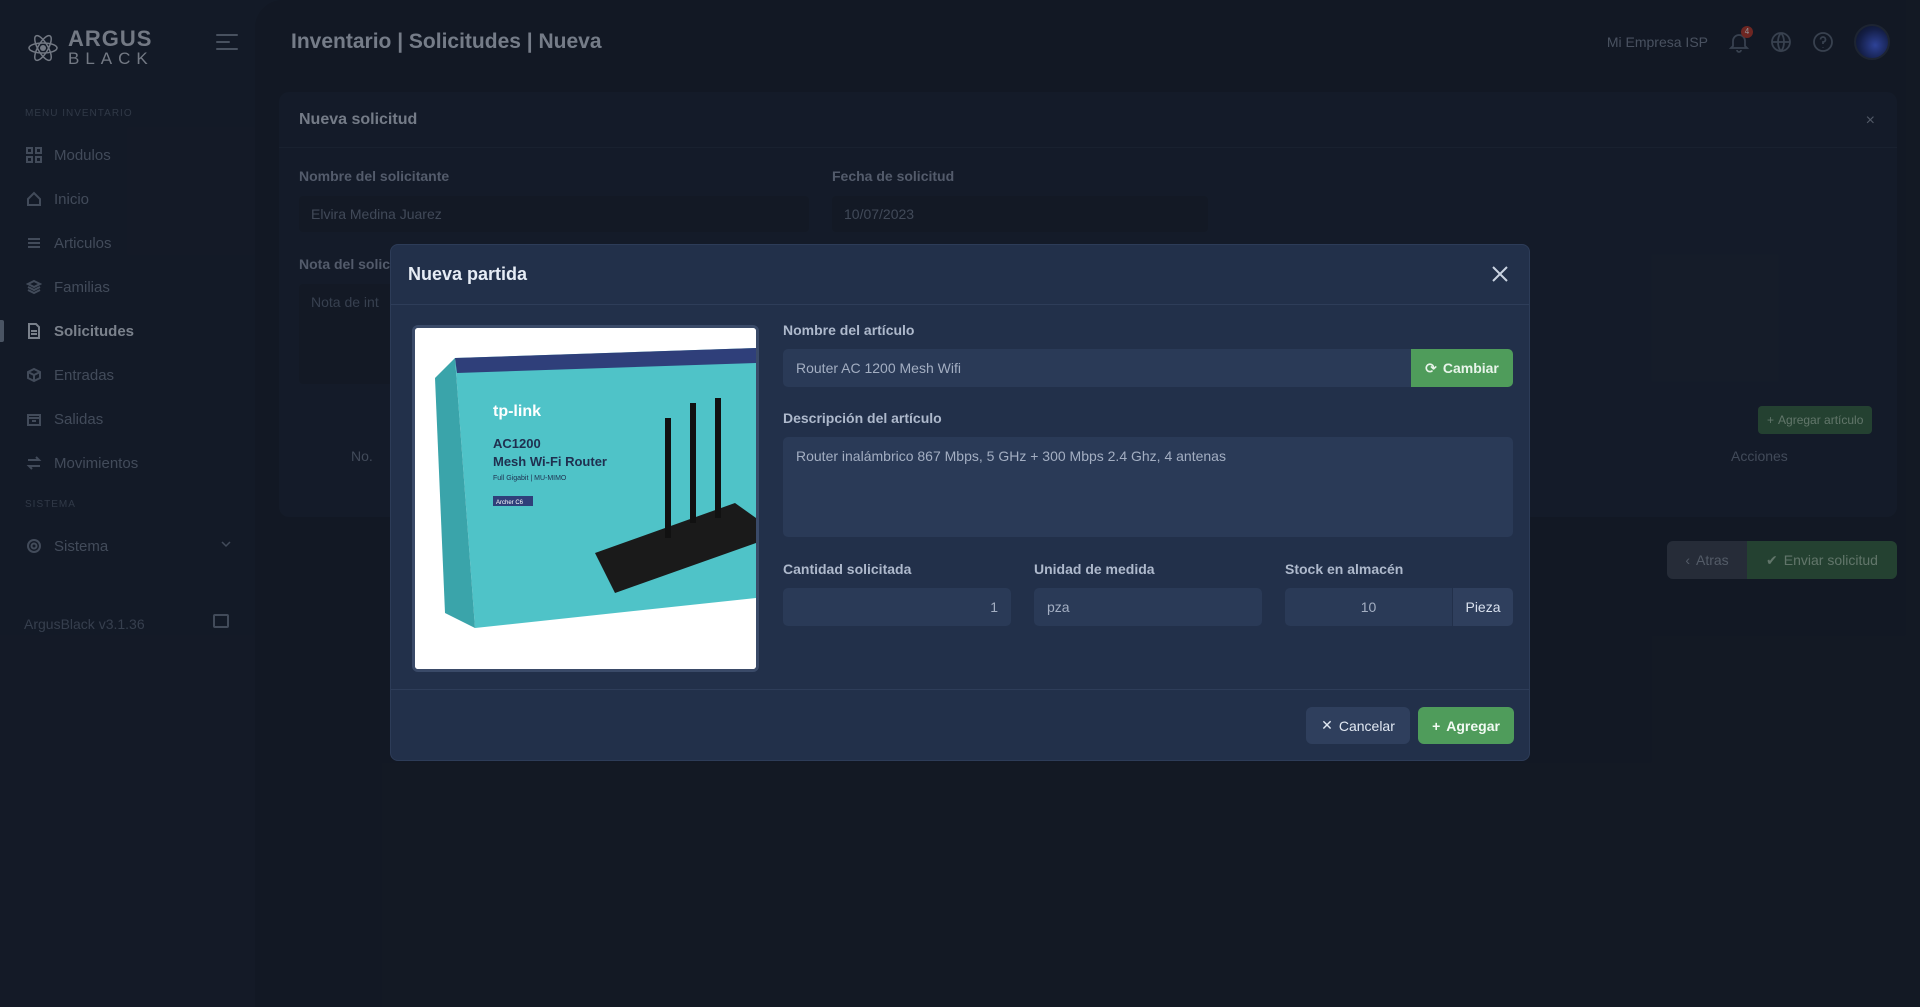  I want to click on box-name: Mesh Wi-Fi Router, so click(550, 461).